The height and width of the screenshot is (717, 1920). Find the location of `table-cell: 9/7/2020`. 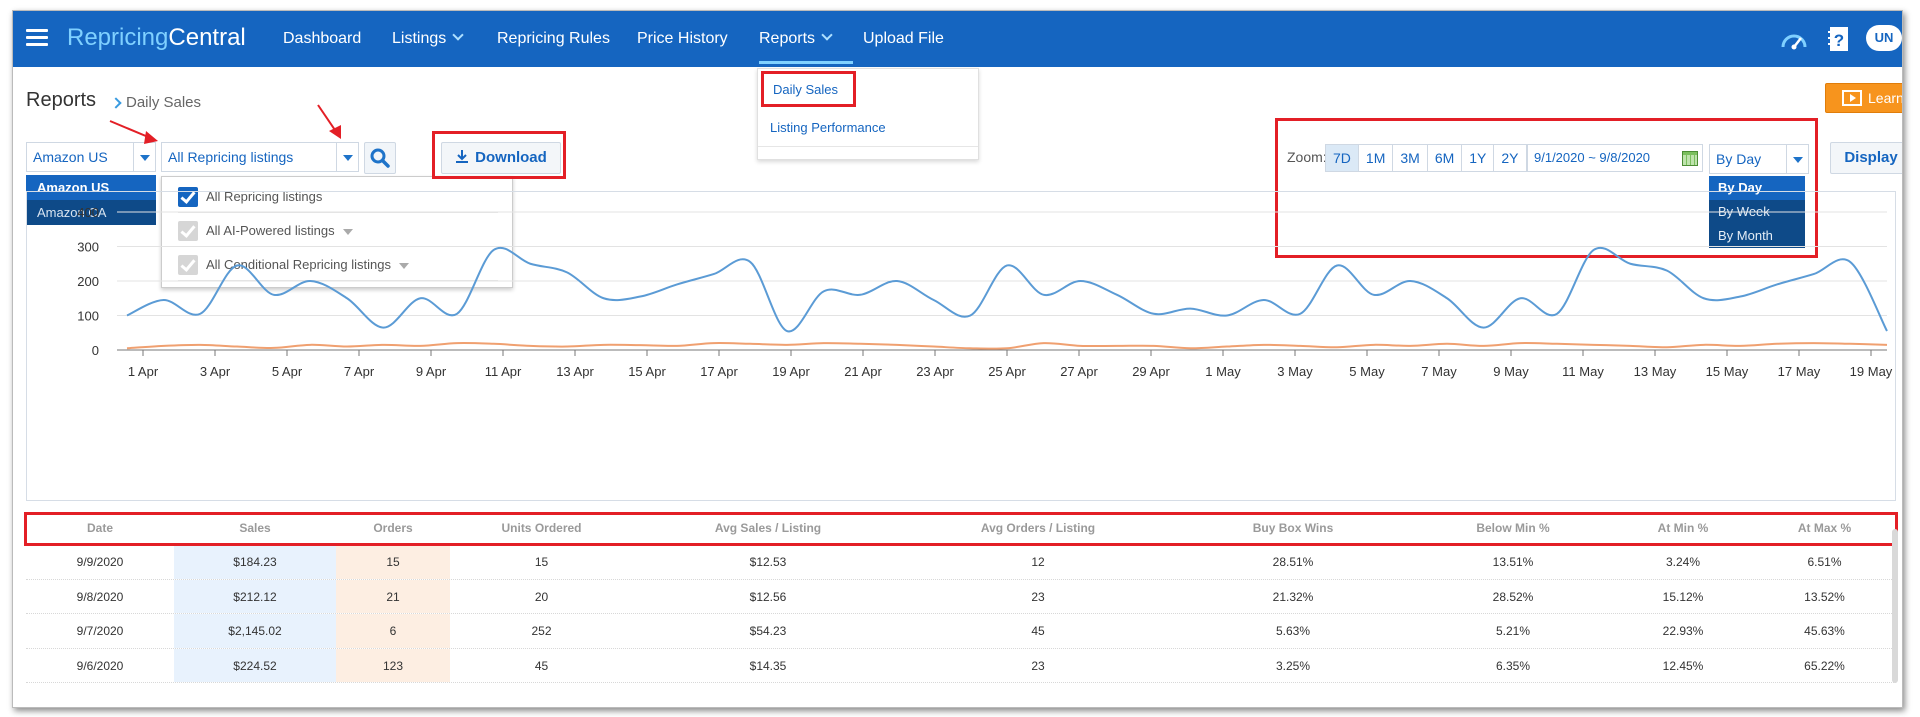

table-cell: 9/7/2020 is located at coordinates (100, 631).